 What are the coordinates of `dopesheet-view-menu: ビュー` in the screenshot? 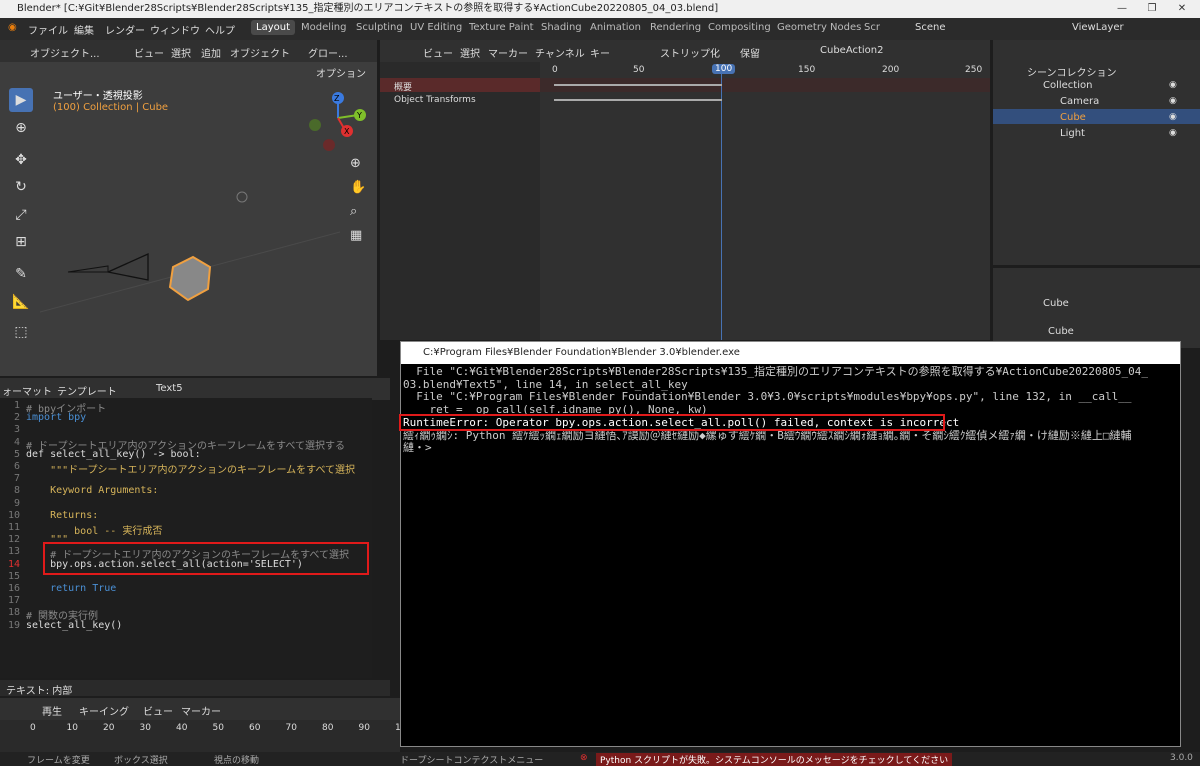 It's located at (438, 52).